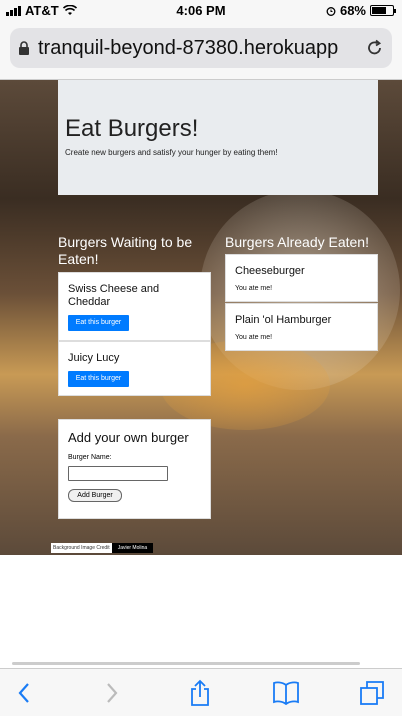 Image resolution: width=402 pixels, height=716 pixels. Describe the element at coordinates (297, 242) in the screenshot. I see `eaten-heading: Burgers Already Eaten!` at that location.